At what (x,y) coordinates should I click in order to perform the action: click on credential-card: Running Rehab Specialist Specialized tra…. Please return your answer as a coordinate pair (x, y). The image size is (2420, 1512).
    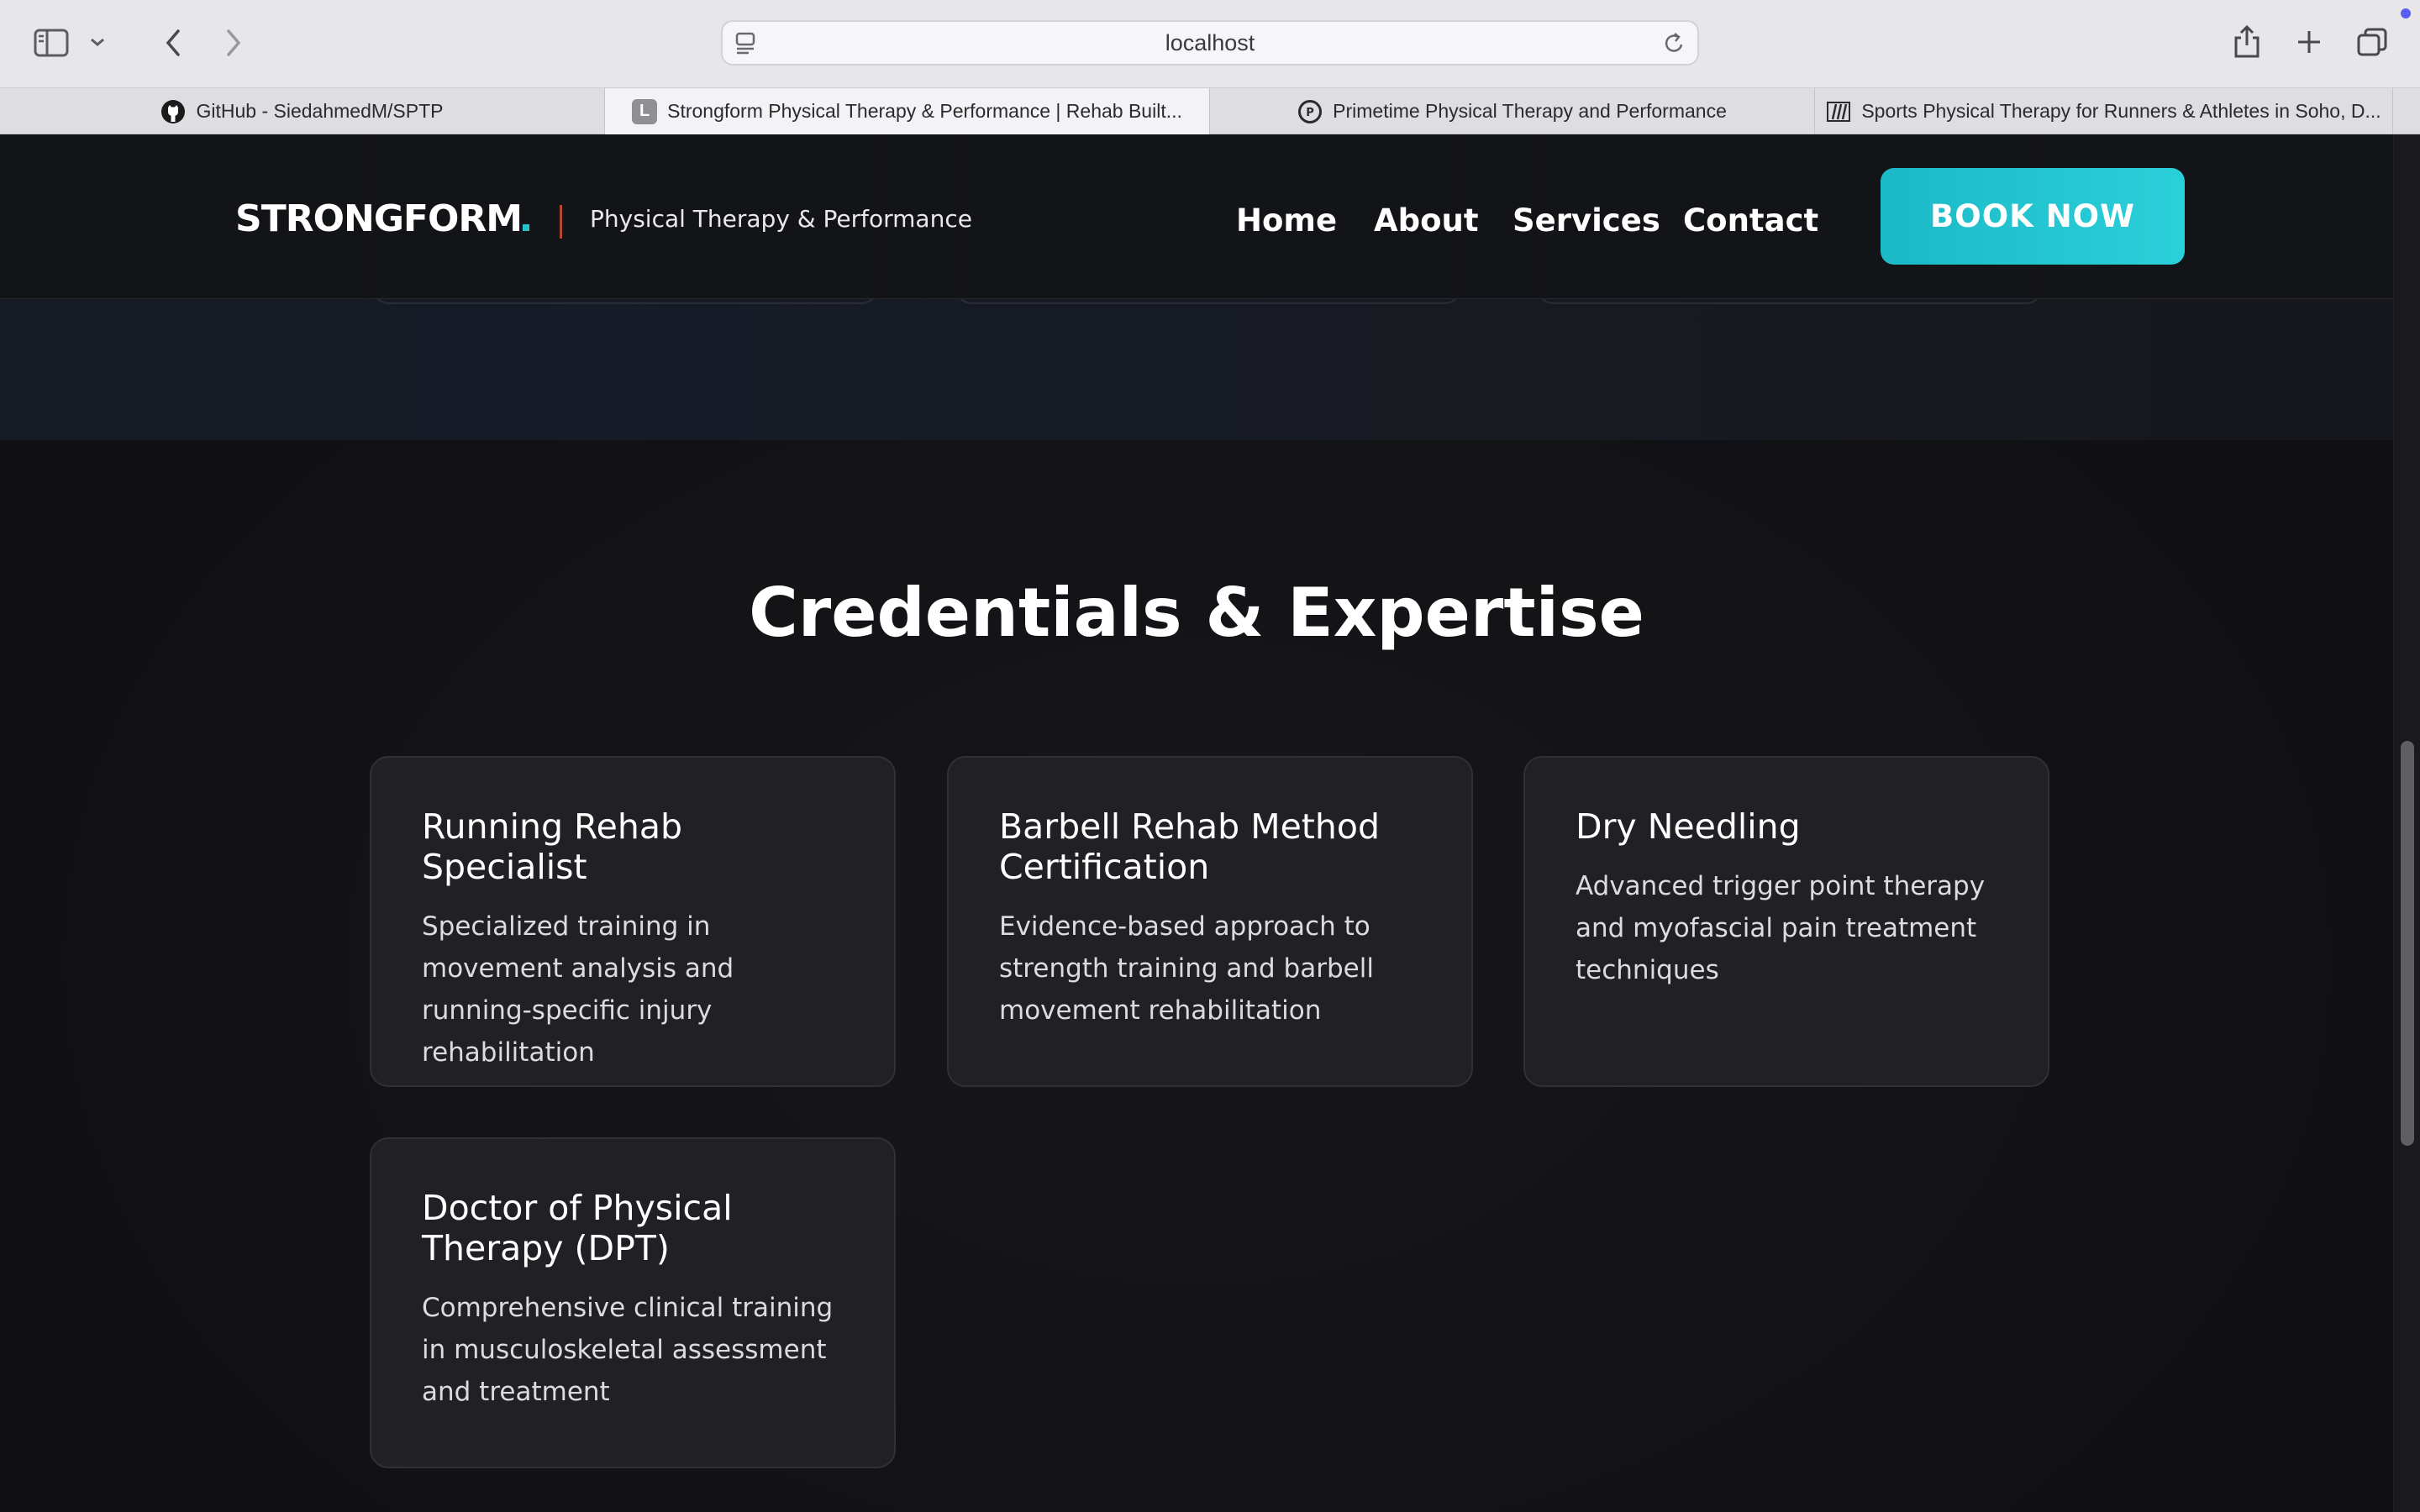
    Looking at the image, I should click on (633, 921).